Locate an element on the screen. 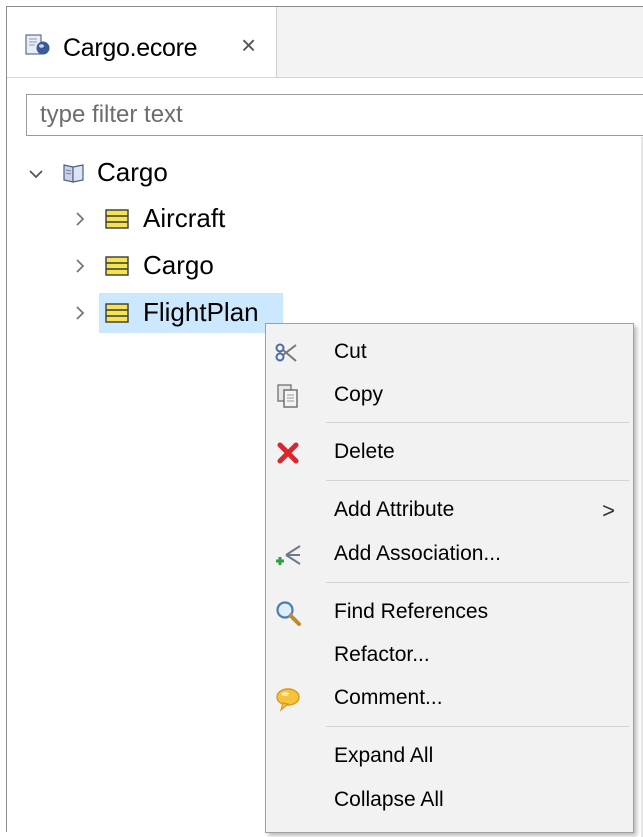 Image resolution: width=643 pixels, height=837 pixels. editor-tab-bar: Cargo.ecore × is located at coordinates (325, 42).